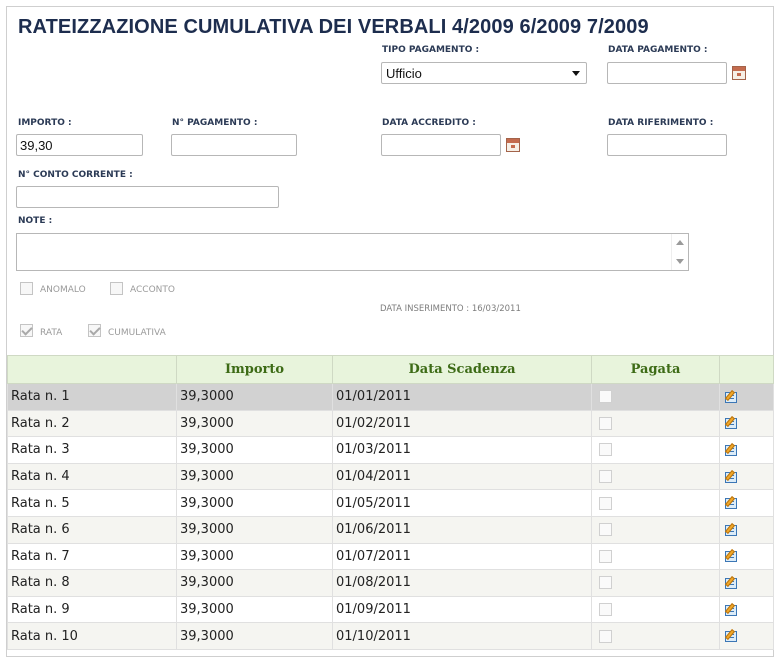  I want to click on header-data-scadenza: Data Scadenza, so click(462, 369).